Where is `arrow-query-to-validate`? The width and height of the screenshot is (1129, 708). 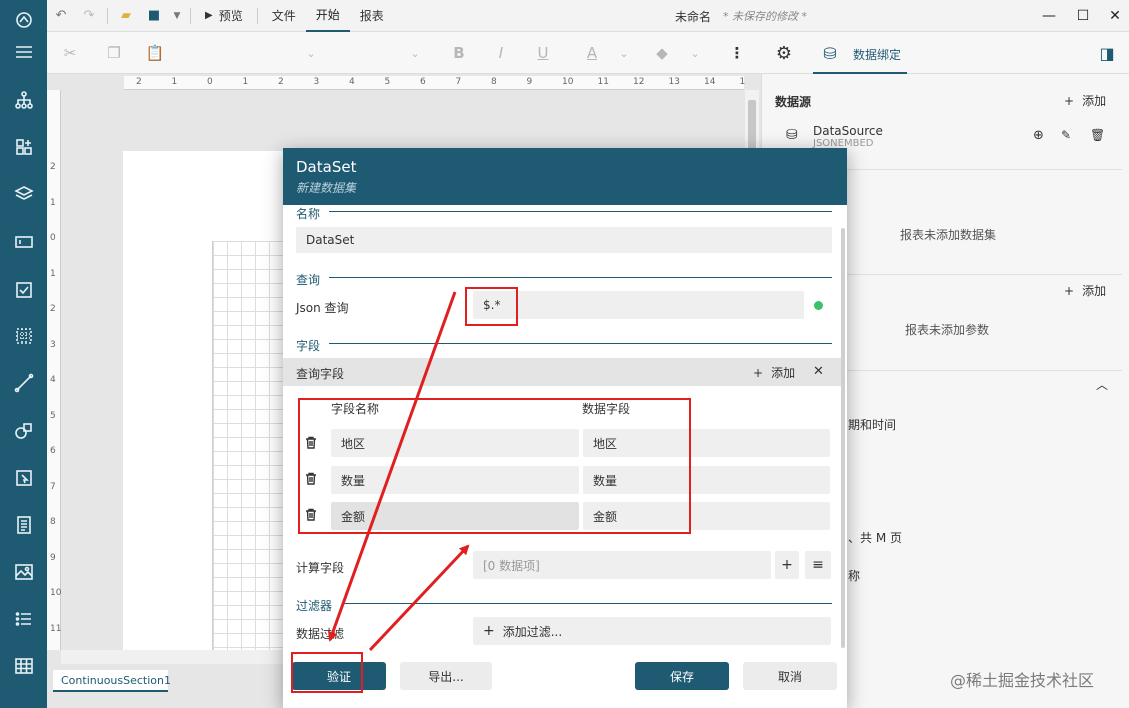 arrow-query-to-validate is located at coordinates (392, 466).